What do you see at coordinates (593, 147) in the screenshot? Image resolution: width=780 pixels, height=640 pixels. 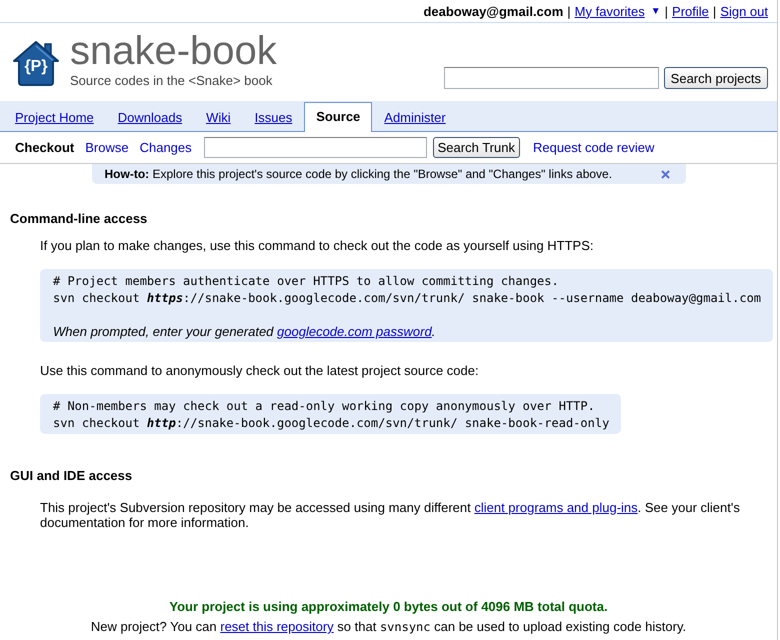 I see `review-link: Request code review` at bounding box center [593, 147].